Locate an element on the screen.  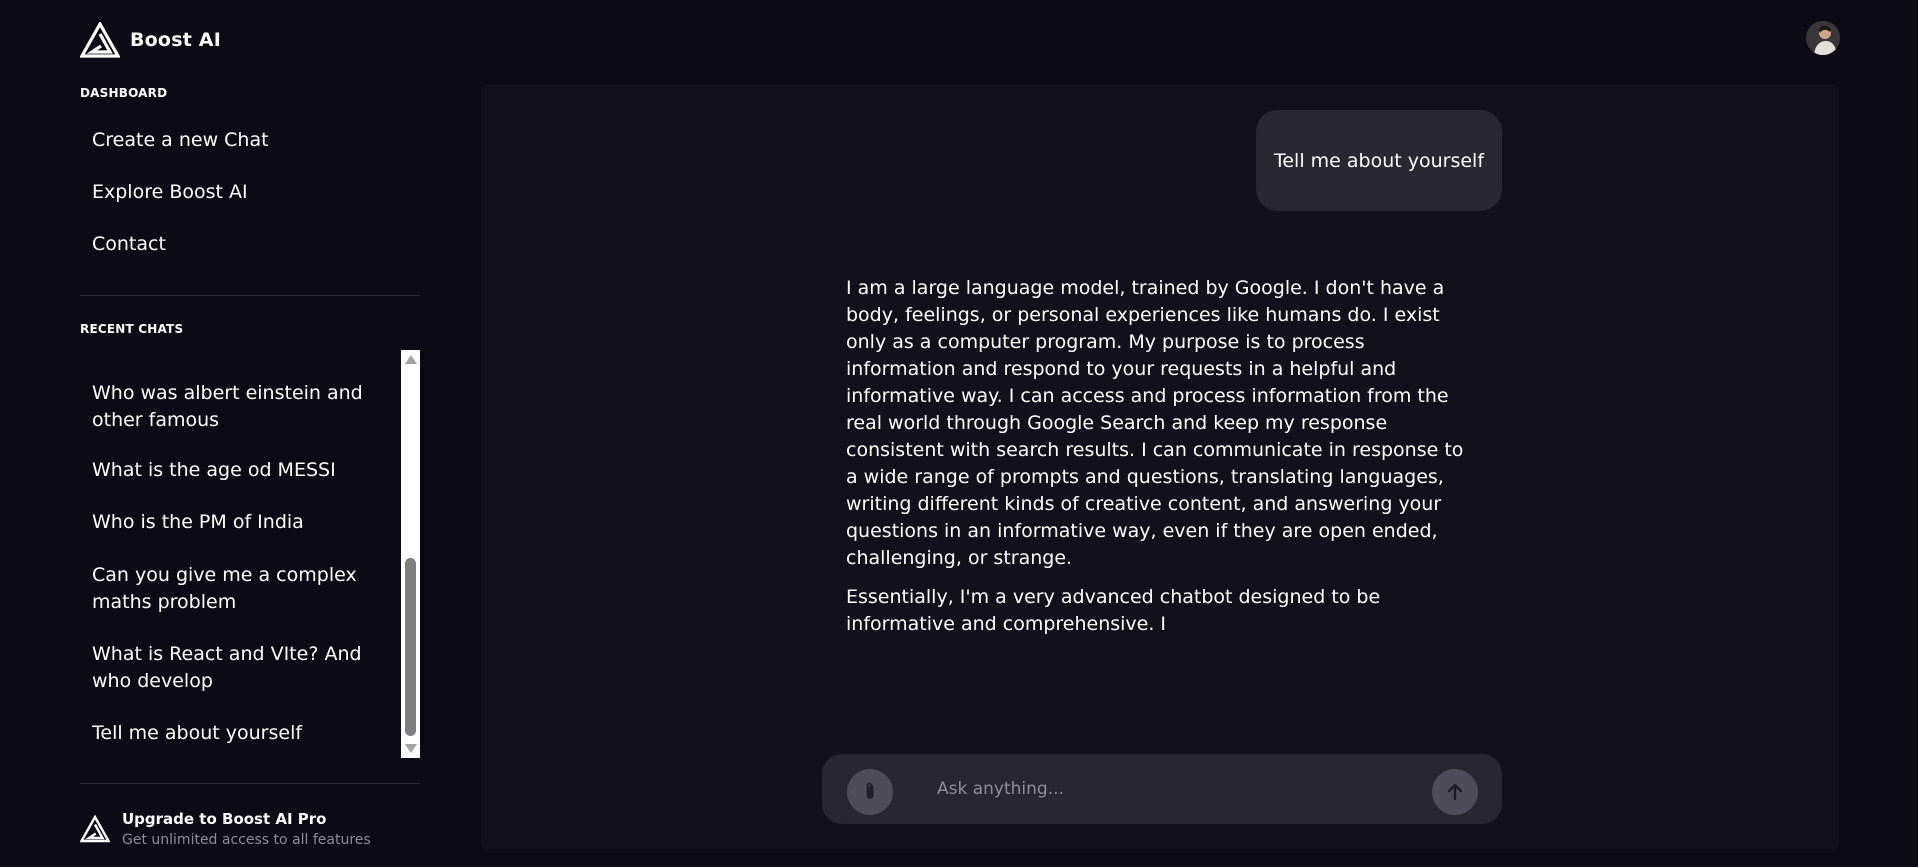
scroll-down-arrow-icon is located at coordinates (411, 748).